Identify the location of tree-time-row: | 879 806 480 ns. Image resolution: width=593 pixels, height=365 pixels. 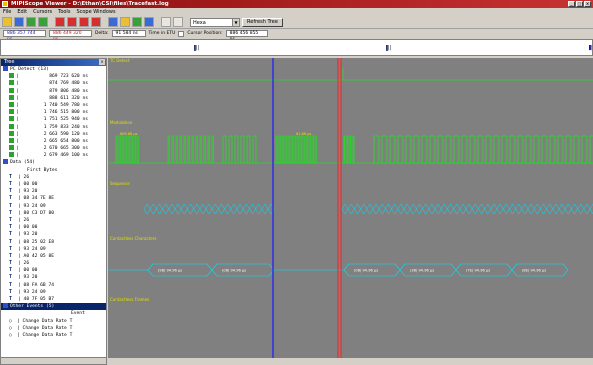
(53, 91).